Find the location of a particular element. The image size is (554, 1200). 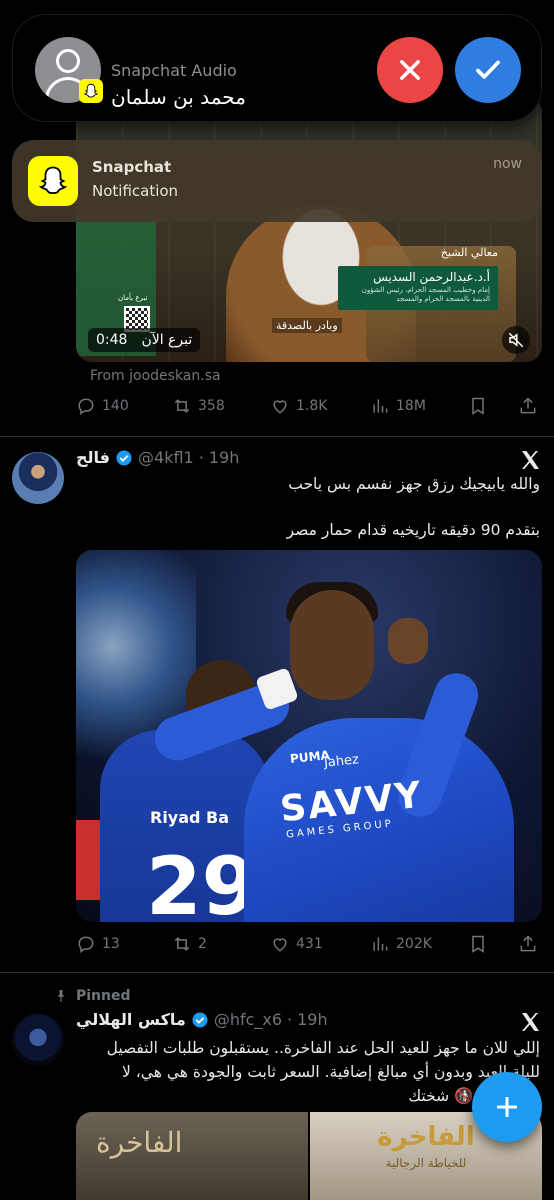

author-name: فالح is located at coordinates (93, 457).